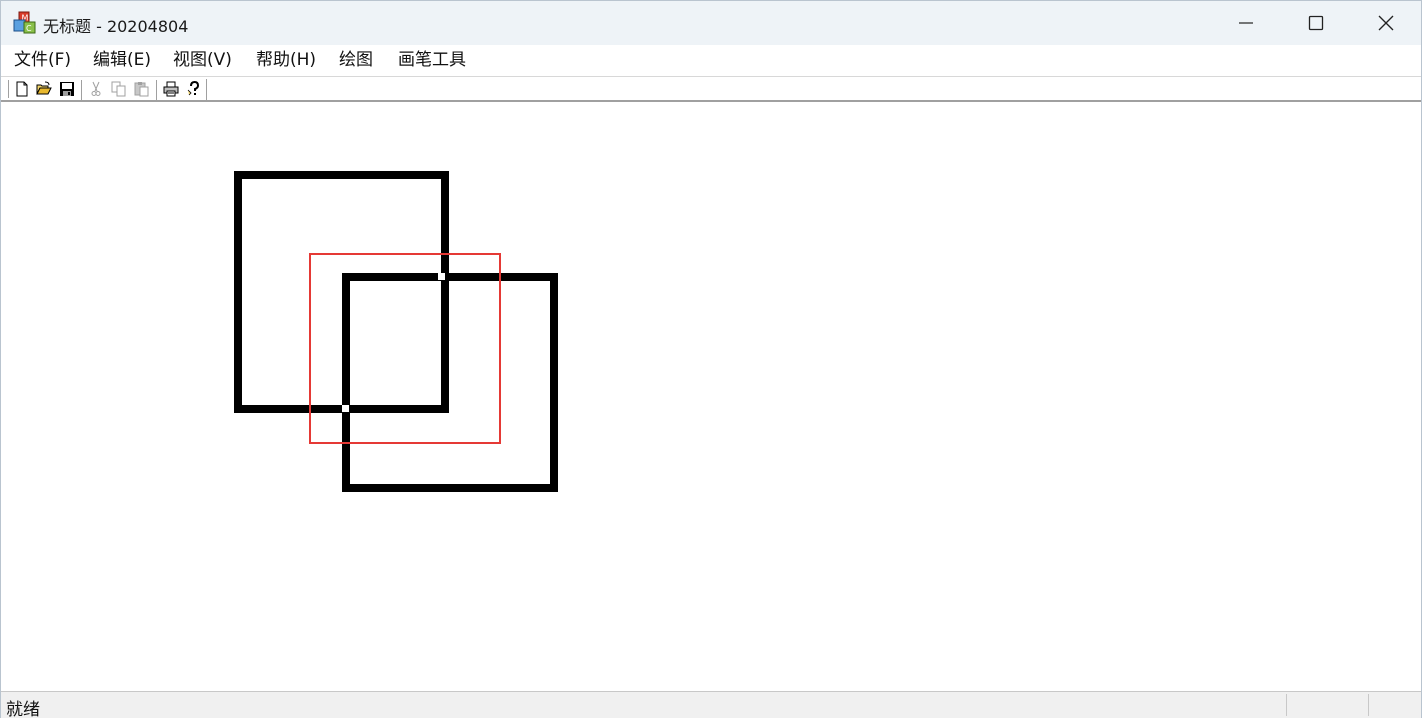  Describe the element at coordinates (432, 60) in the screenshot. I see `menu-brush-tools: 画笔工具` at that location.